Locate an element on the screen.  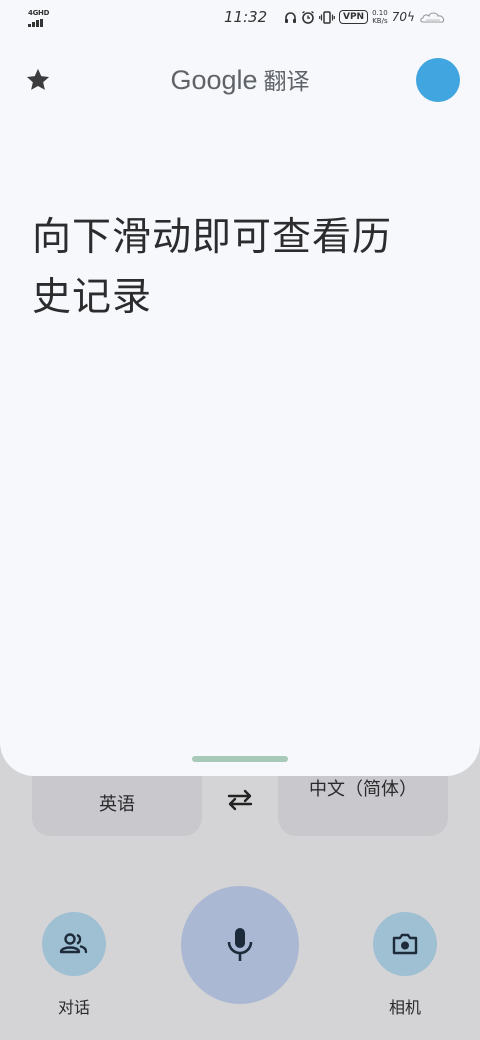
battery-level: 70ϟ is located at coordinates (403, 17).